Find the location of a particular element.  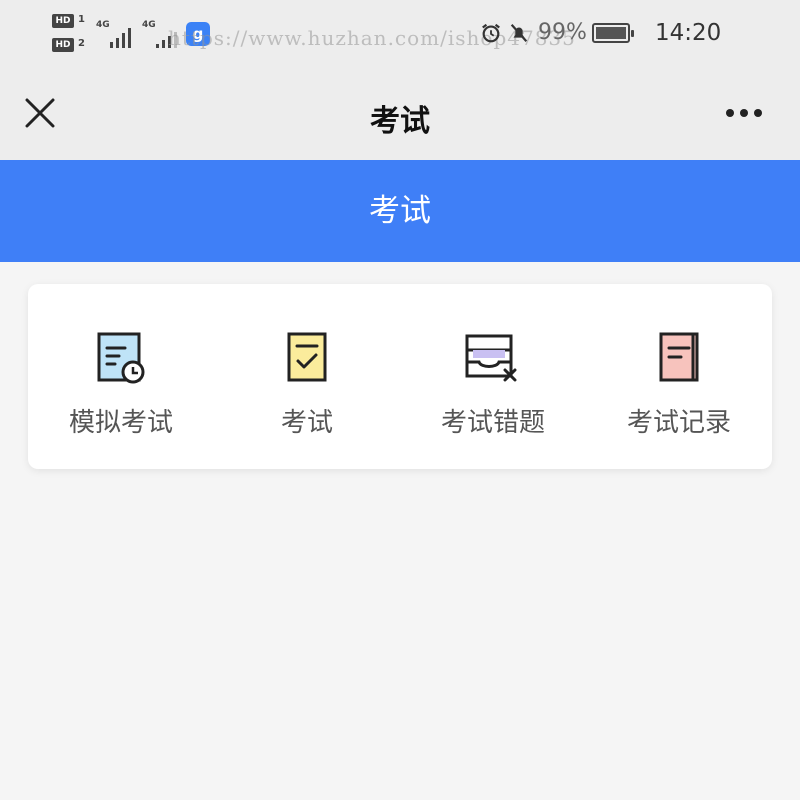

document-clock-icon is located at coordinates (121, 358).